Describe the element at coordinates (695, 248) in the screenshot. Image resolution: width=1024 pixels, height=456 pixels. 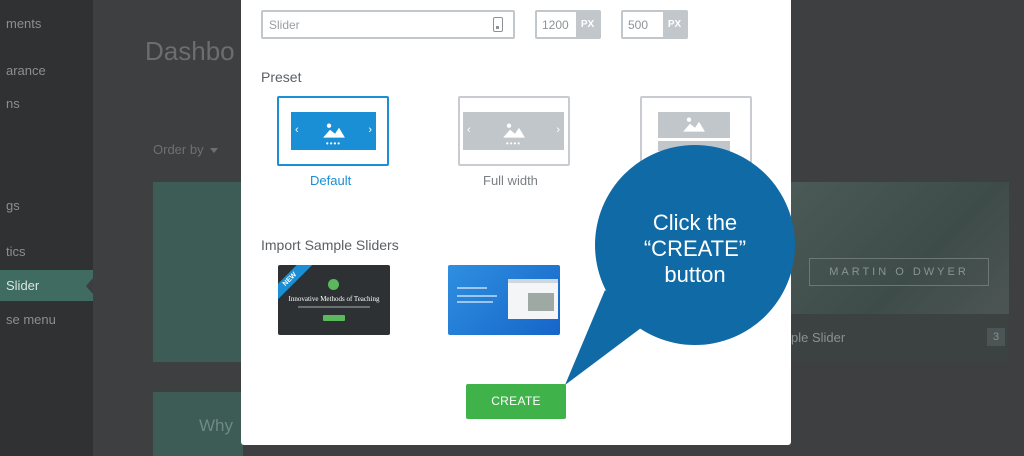
I see `callout-text: Click the “CREATE” button` at that location.